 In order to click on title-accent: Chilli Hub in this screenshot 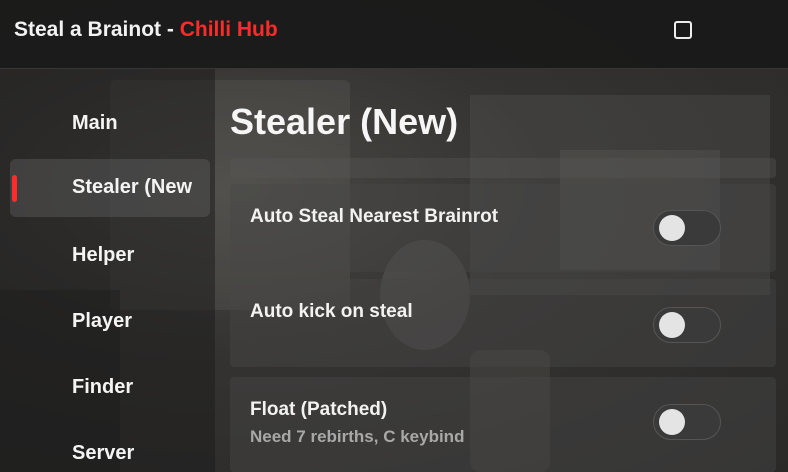, I will do `click(228, 29)`.